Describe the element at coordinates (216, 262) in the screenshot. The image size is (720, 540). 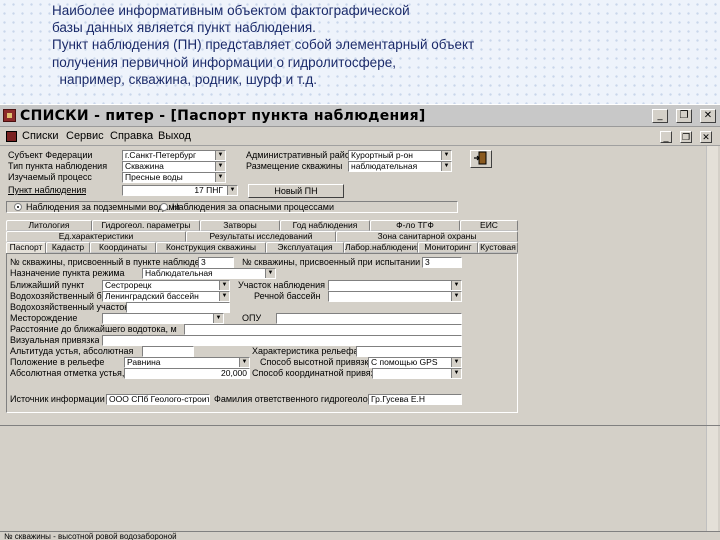
I see `num-pn-field: 3` at that location.